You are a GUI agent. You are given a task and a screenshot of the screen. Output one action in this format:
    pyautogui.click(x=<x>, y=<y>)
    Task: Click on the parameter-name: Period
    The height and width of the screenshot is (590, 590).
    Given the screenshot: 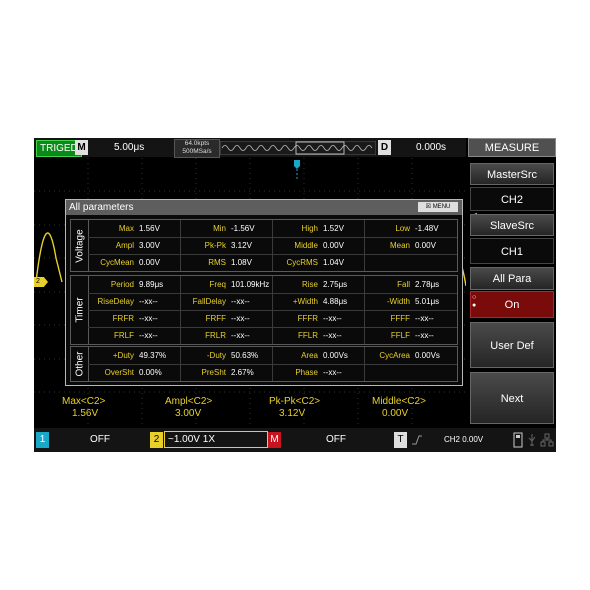 What is the action you would take?
    pyautogui.click(x=122, y=284)
    